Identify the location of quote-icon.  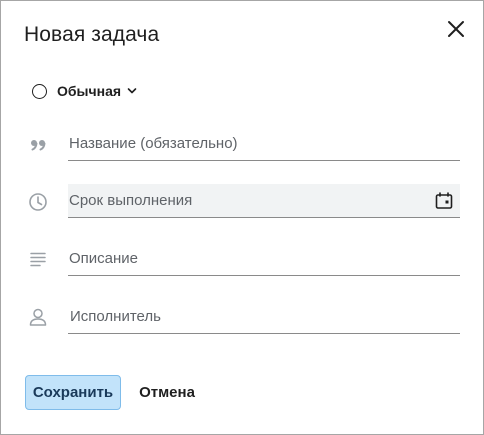
(38, 145).